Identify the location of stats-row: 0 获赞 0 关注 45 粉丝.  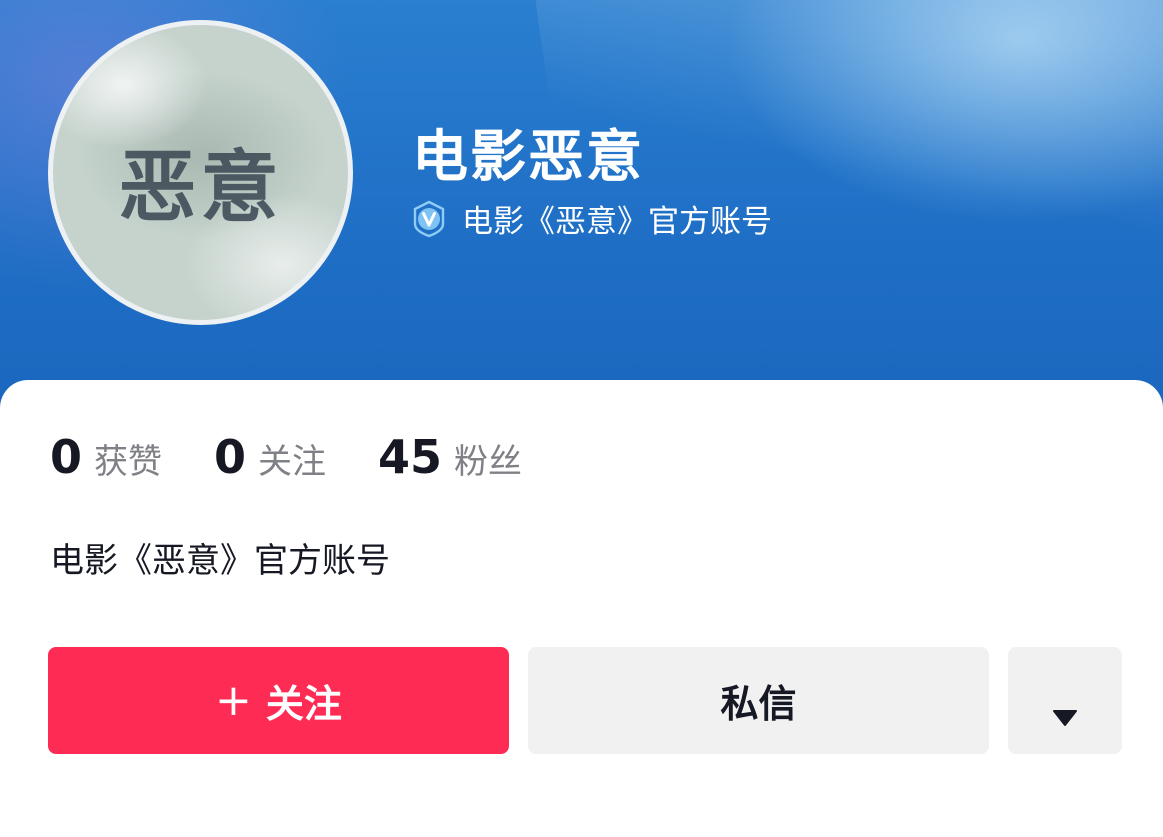
(312, 457).